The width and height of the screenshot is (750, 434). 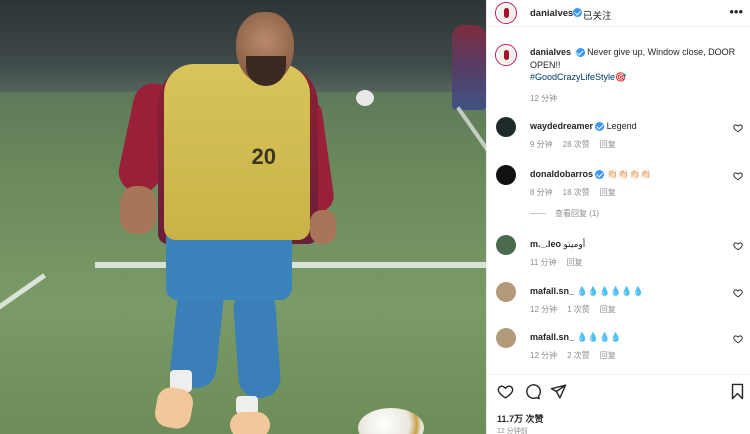 I want to click on comment-text-line: m._.leo أوميتو, so click(x=557, y=244).